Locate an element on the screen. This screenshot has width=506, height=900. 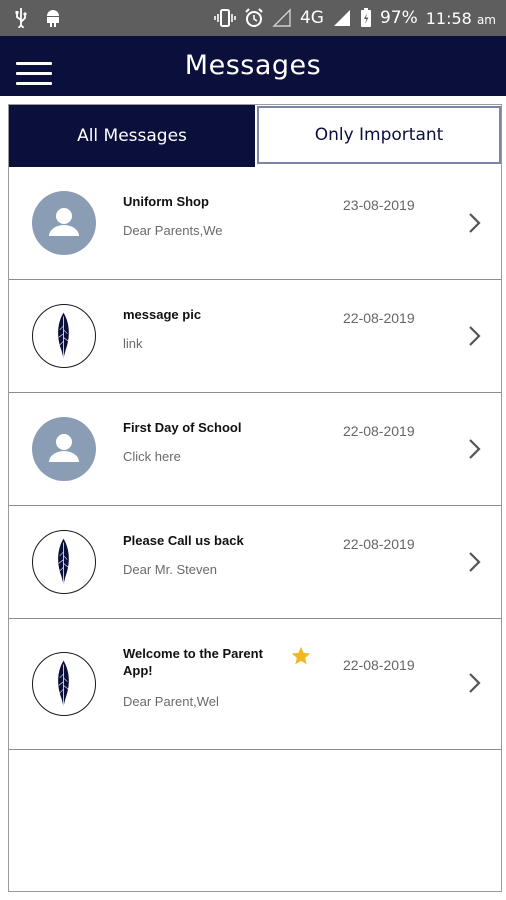
battery-percent-label: 97% is located at coordinates (398, 18).